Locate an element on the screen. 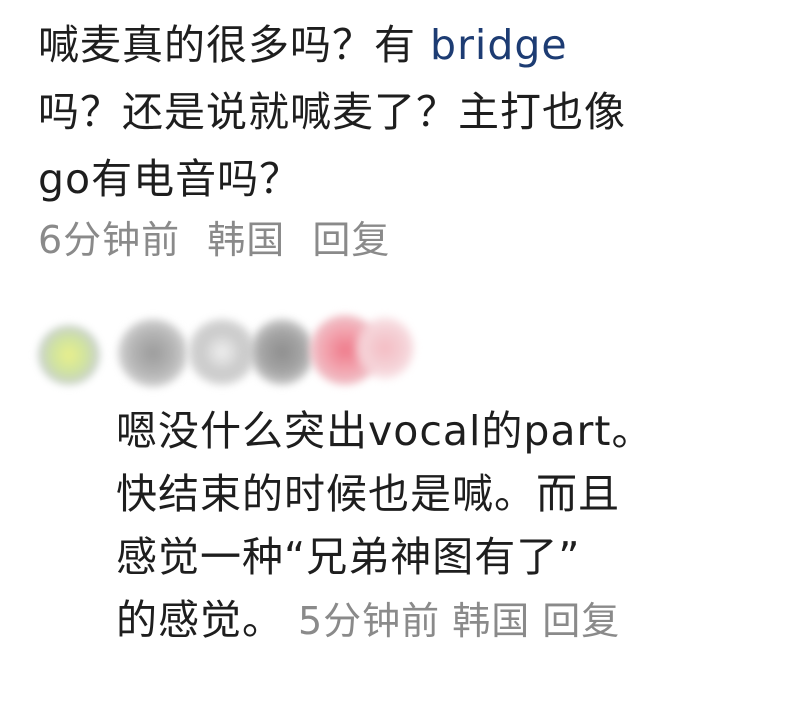  reply-timestamp: 5分钟前 is located at coordinates (369, 621).